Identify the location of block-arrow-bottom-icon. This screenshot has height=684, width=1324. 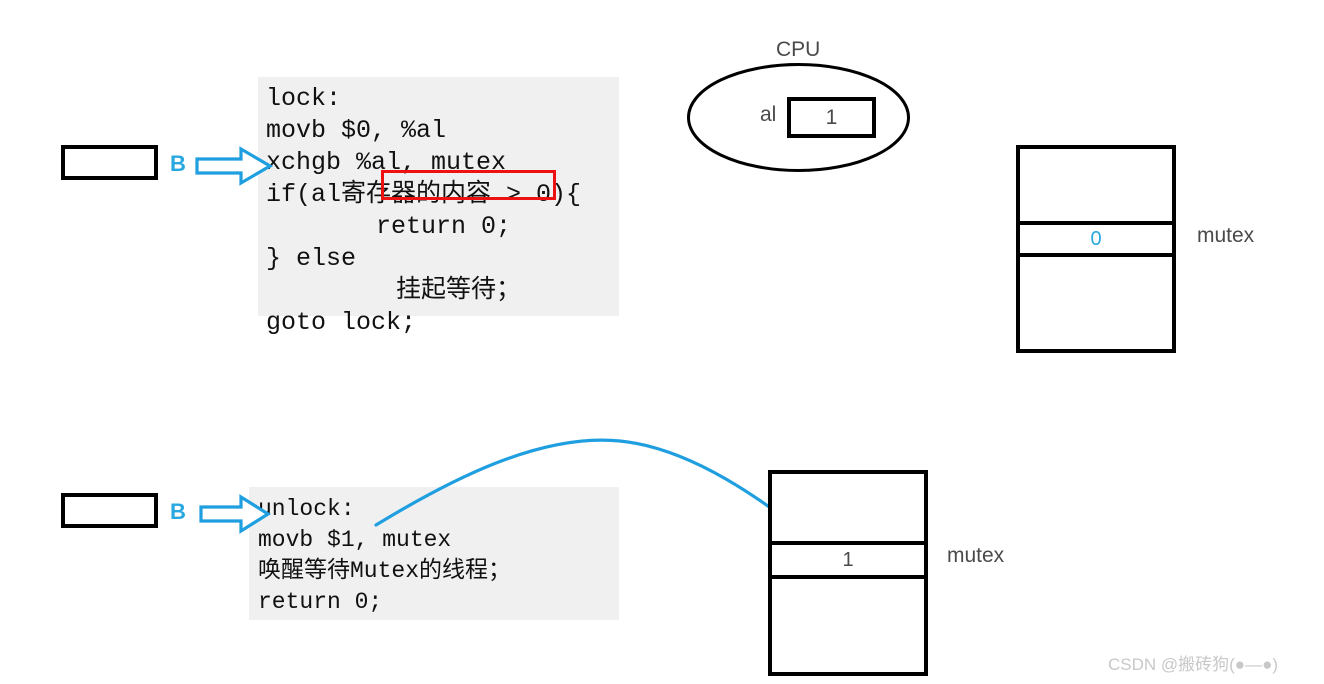
(235, 516).